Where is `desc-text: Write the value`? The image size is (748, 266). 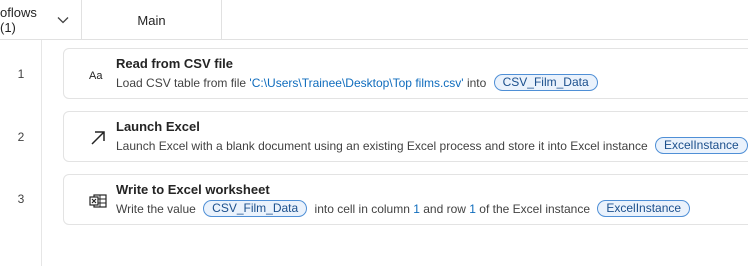
desc-text: Write the value is located at coordinates (158, 208).